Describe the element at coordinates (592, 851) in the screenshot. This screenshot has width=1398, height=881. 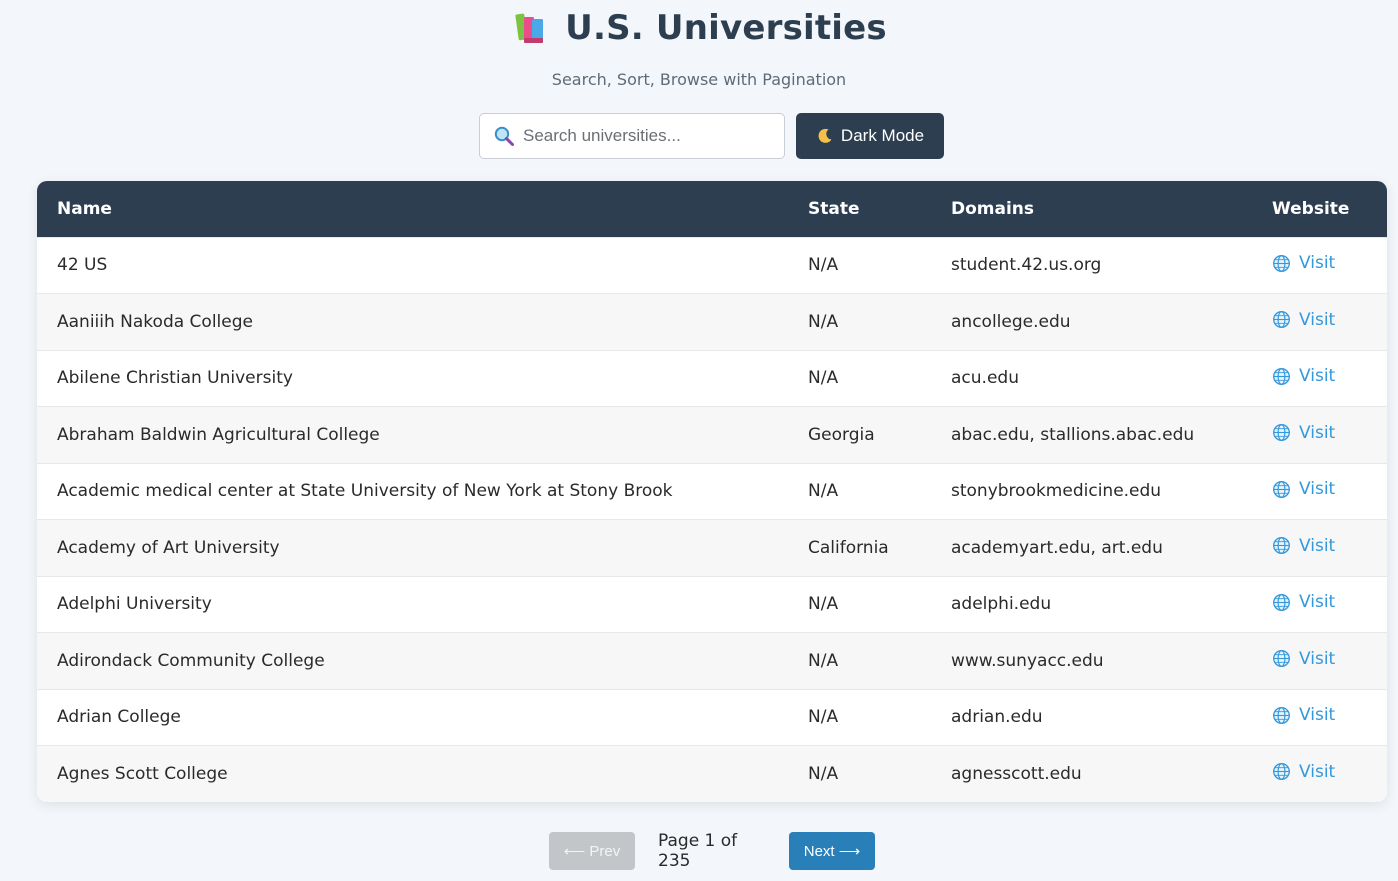
I see `prev-page-button: ⟵ Prev` at that location.